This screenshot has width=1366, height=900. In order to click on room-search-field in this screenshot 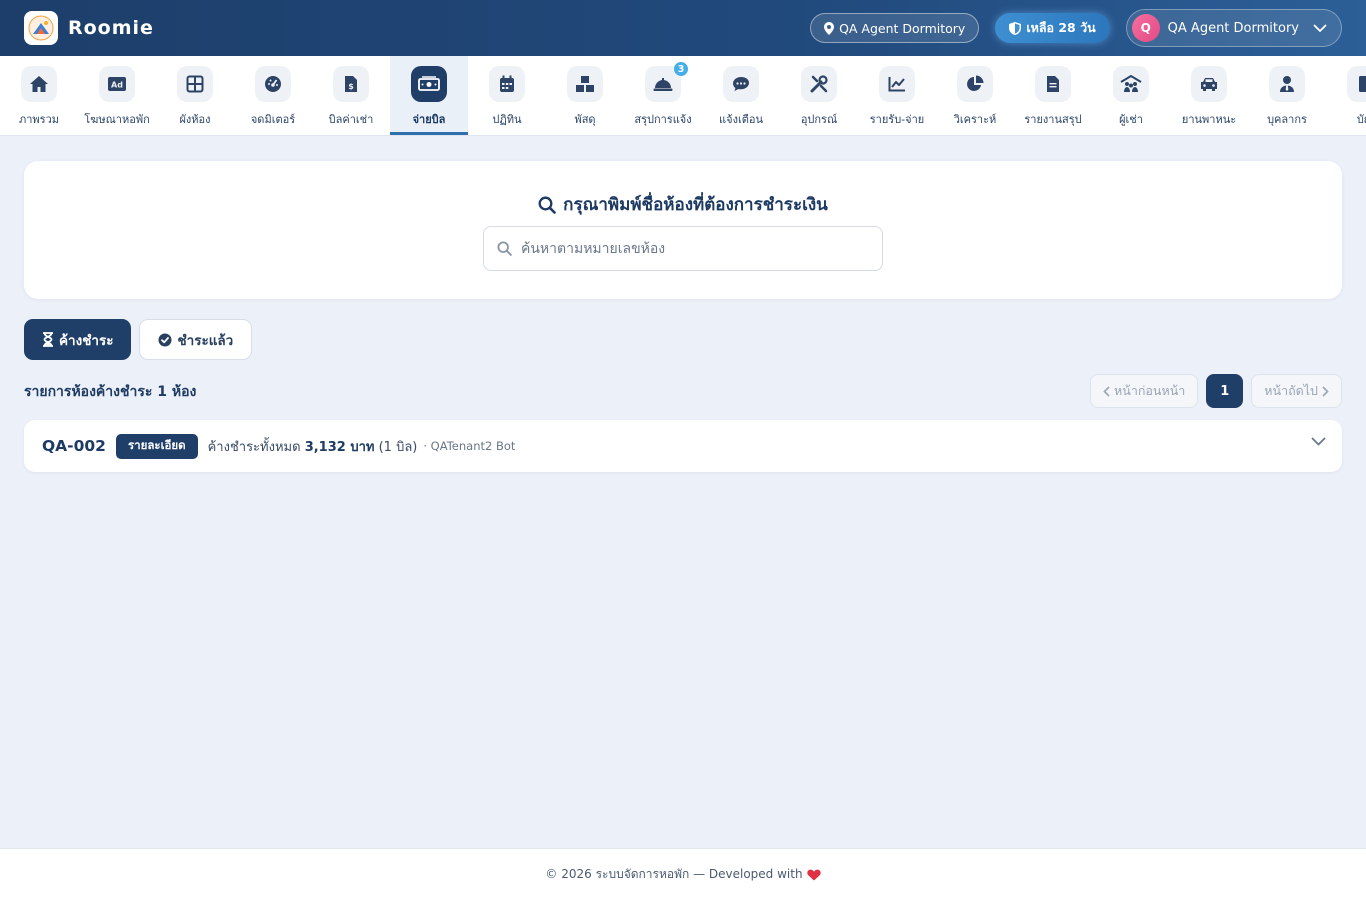, I will do `click(683, 248)`.